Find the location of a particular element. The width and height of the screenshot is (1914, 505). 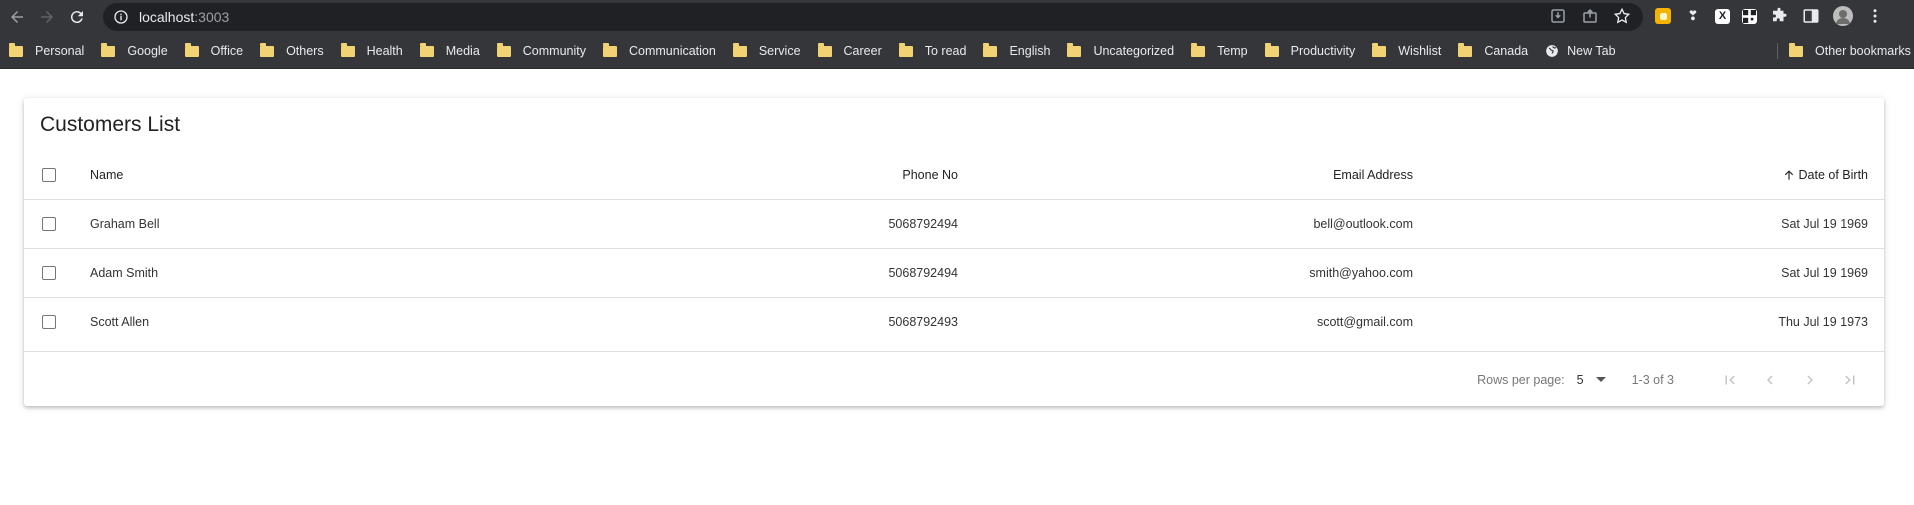

rows-per-page-value: 5 is located at coordinates (1580, 379).